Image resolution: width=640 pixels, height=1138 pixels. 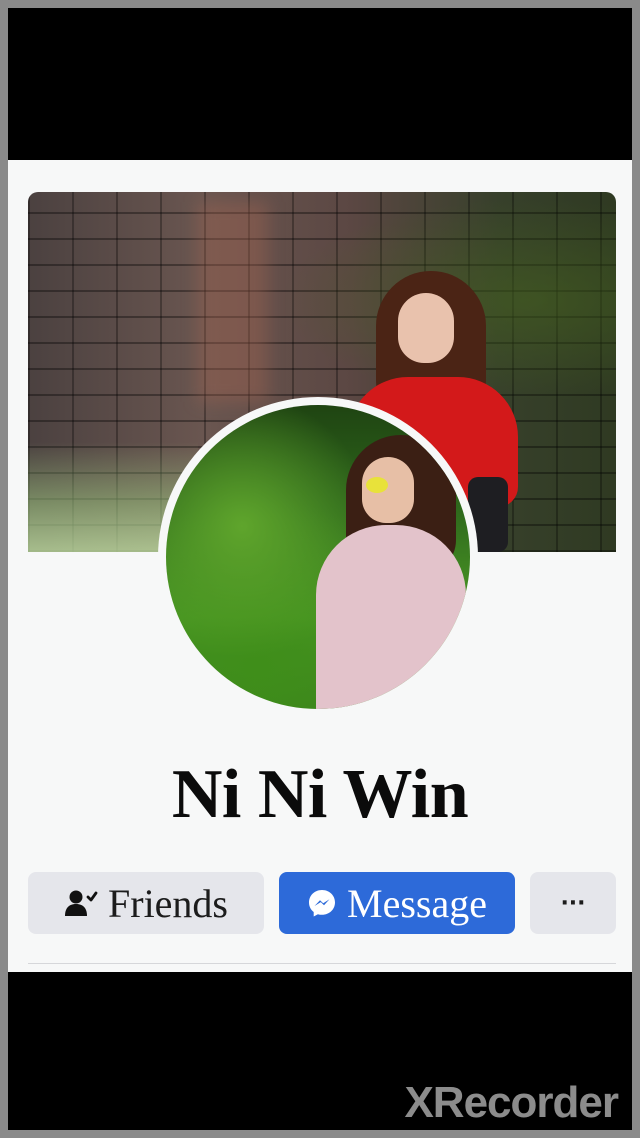 I want to click on more-options-icon: ···, so click(x=573, y=903).